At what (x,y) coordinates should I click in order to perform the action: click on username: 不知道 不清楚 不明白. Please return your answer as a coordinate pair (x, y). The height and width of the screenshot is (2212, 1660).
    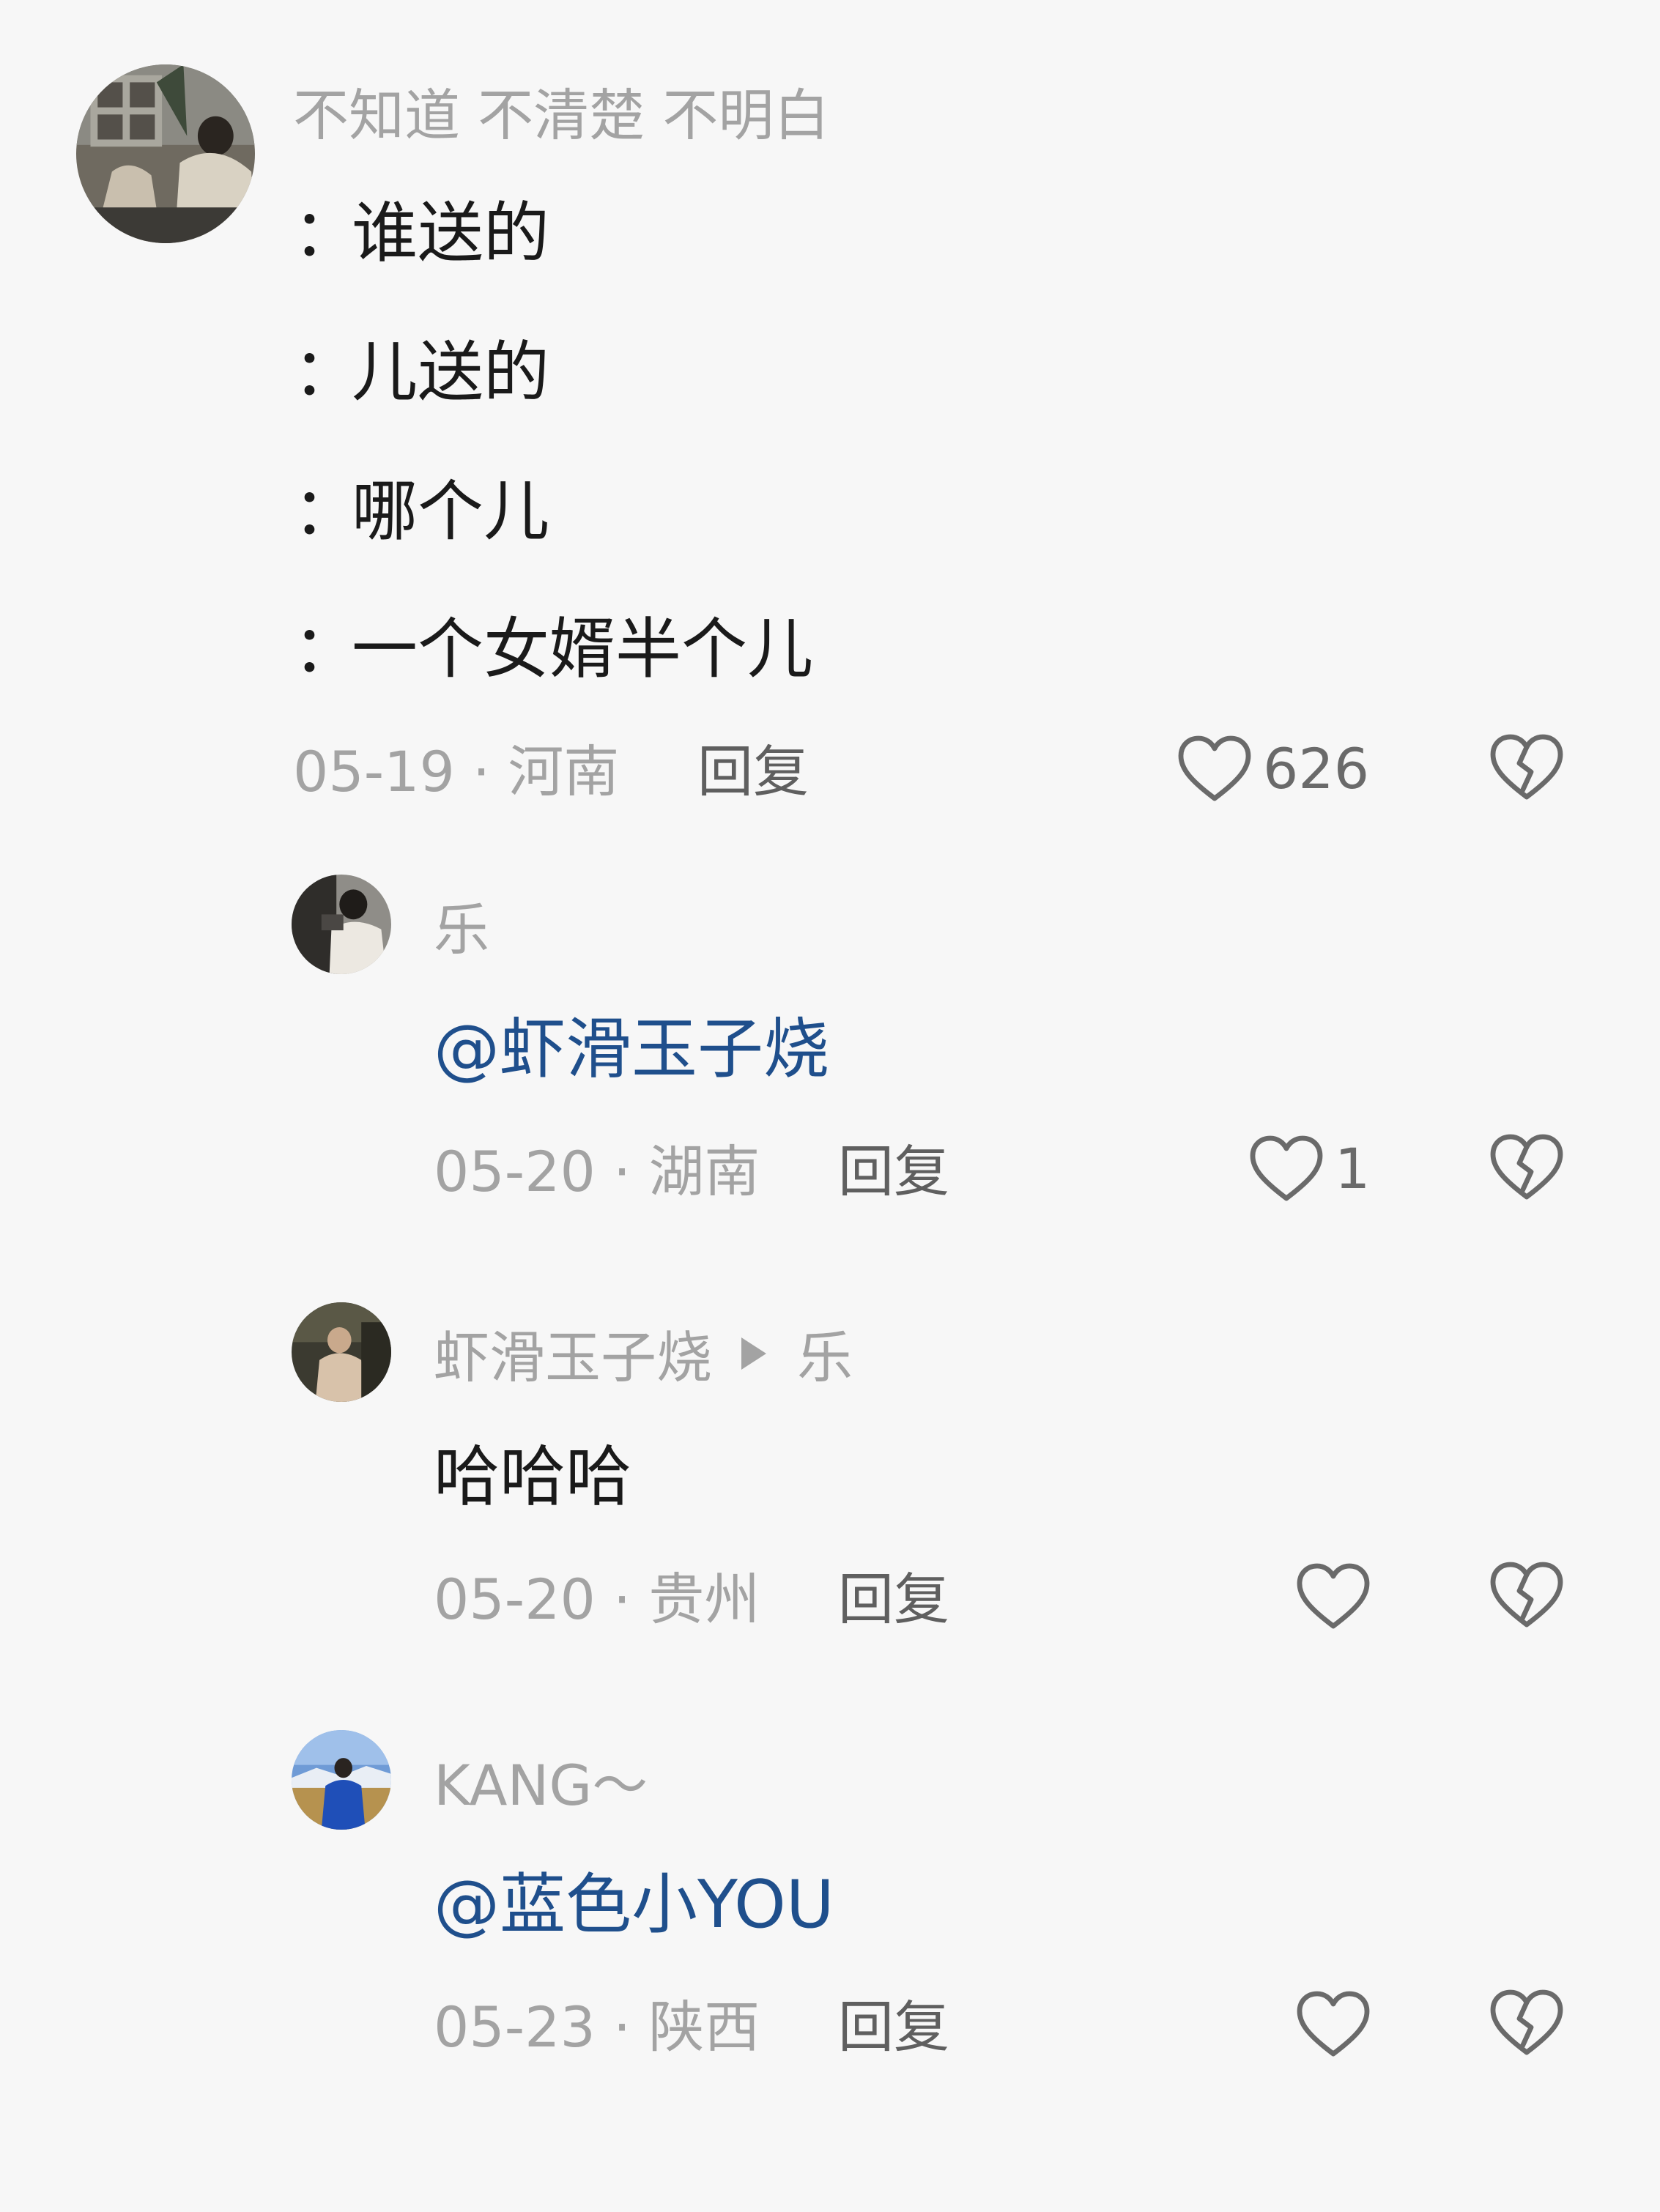
    Looking at the image, I should click on (561, 116).